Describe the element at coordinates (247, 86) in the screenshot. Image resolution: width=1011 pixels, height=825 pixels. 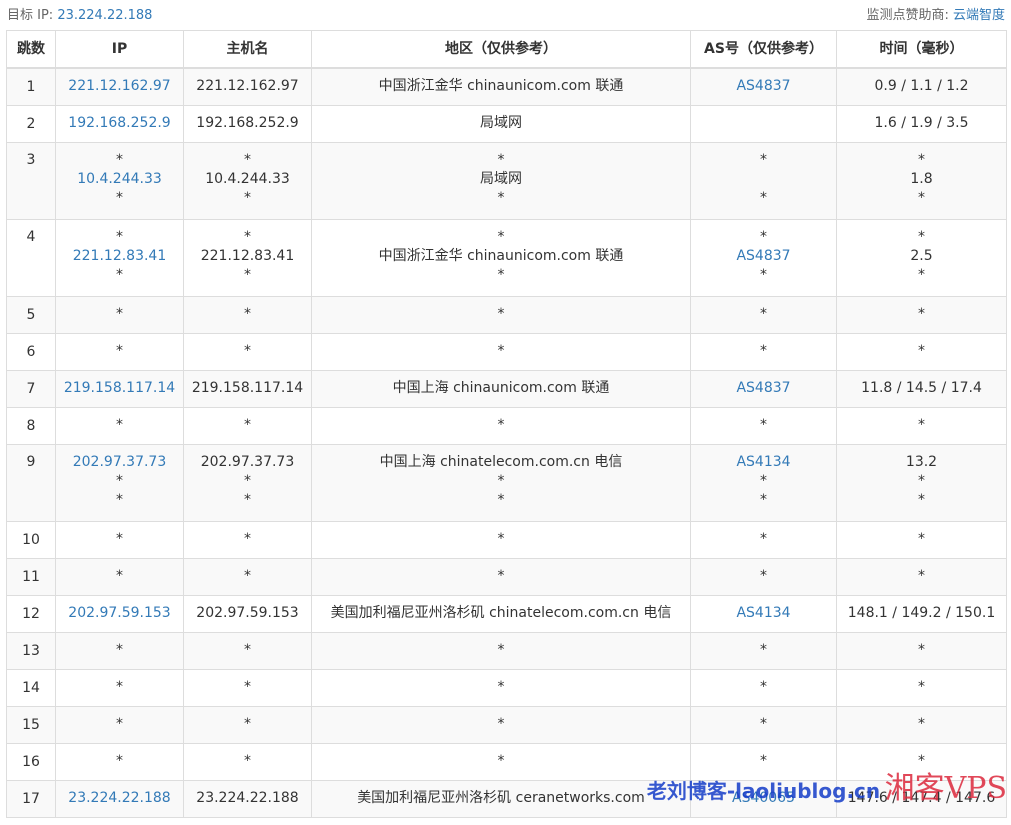
I see `hostname-cell: 221.12.162.97` at that location.